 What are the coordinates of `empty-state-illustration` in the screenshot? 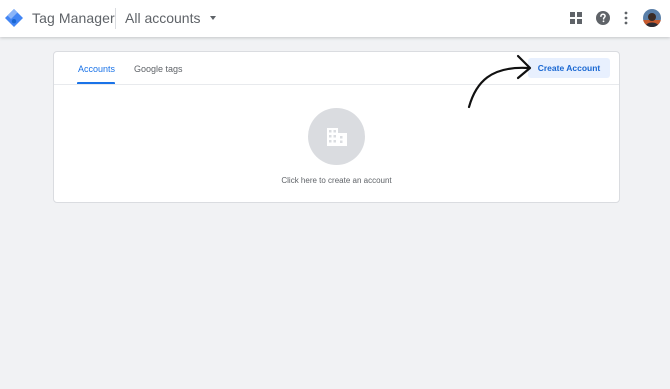 It's located at (336, 136).